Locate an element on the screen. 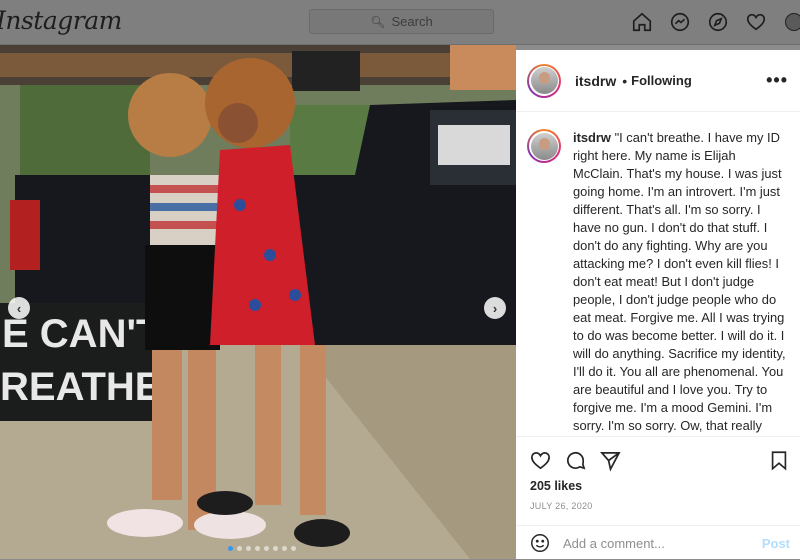  search-placeholder: Search is located at coordinates (412, 21).